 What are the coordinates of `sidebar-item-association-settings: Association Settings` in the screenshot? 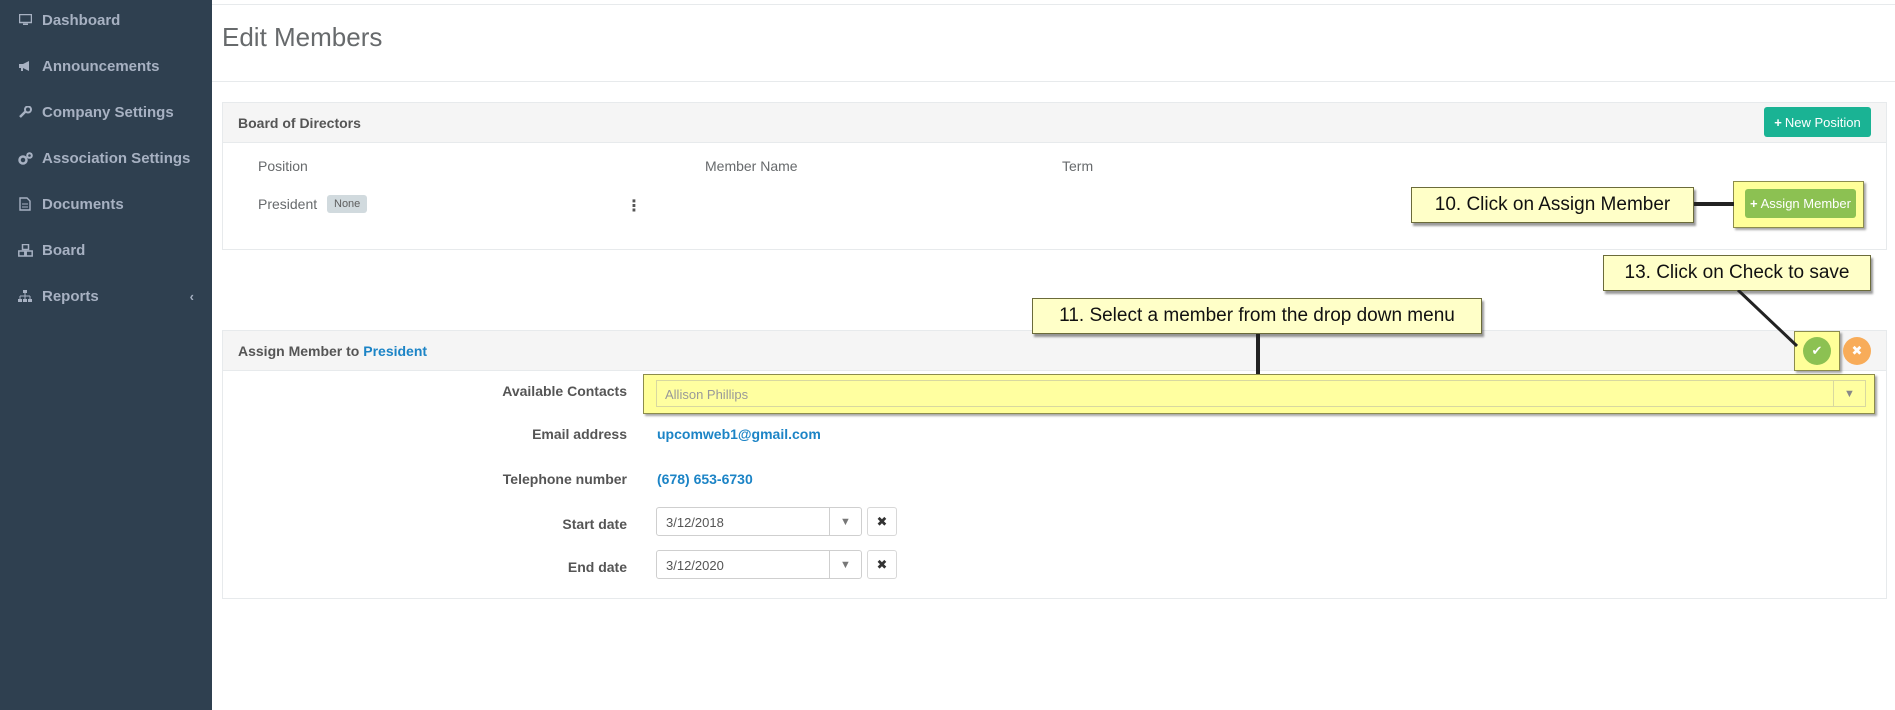 It's located at (106, 158).